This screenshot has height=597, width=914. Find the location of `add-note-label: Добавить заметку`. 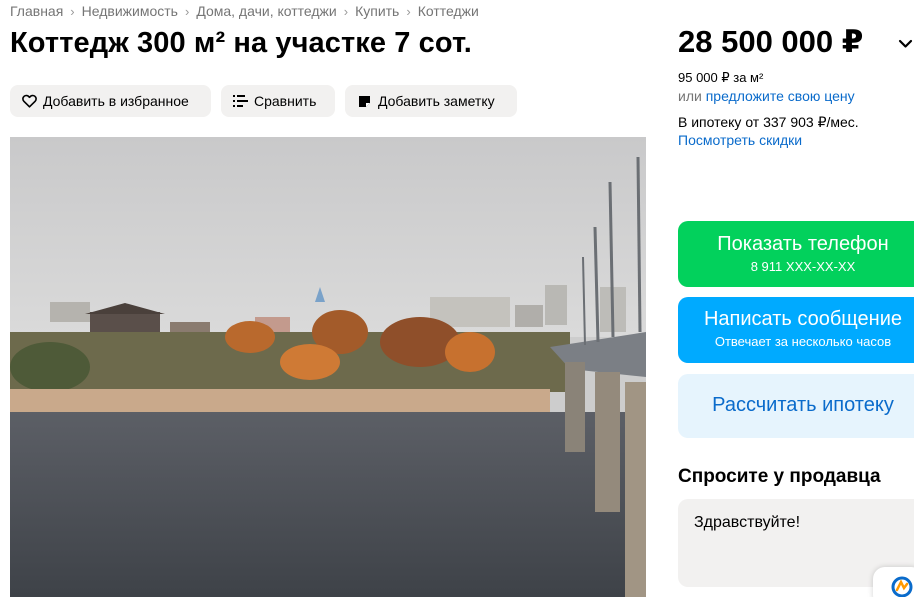

add-note-label: Добавить заметку is located at coordinates (436, 101).